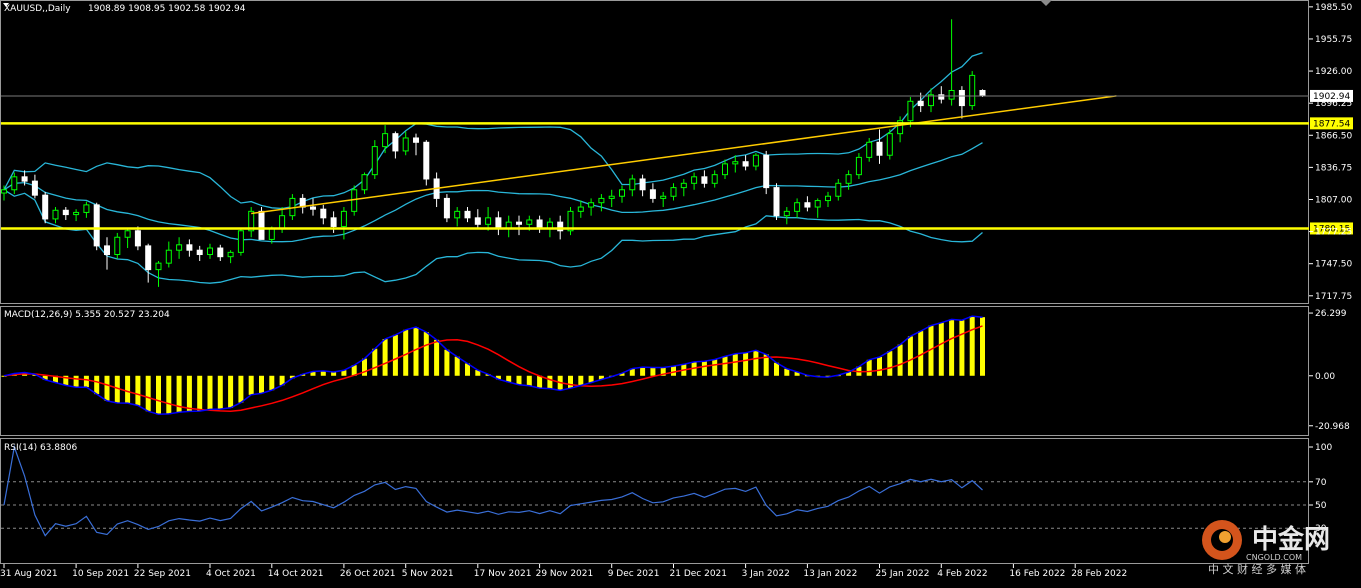 Image resolution: width=1361 pixels, height=588 pixels. What do you see at coordinates (493, 368) in the screenshot?
I see `macd-signal-line` at bounding box center [493, 368].